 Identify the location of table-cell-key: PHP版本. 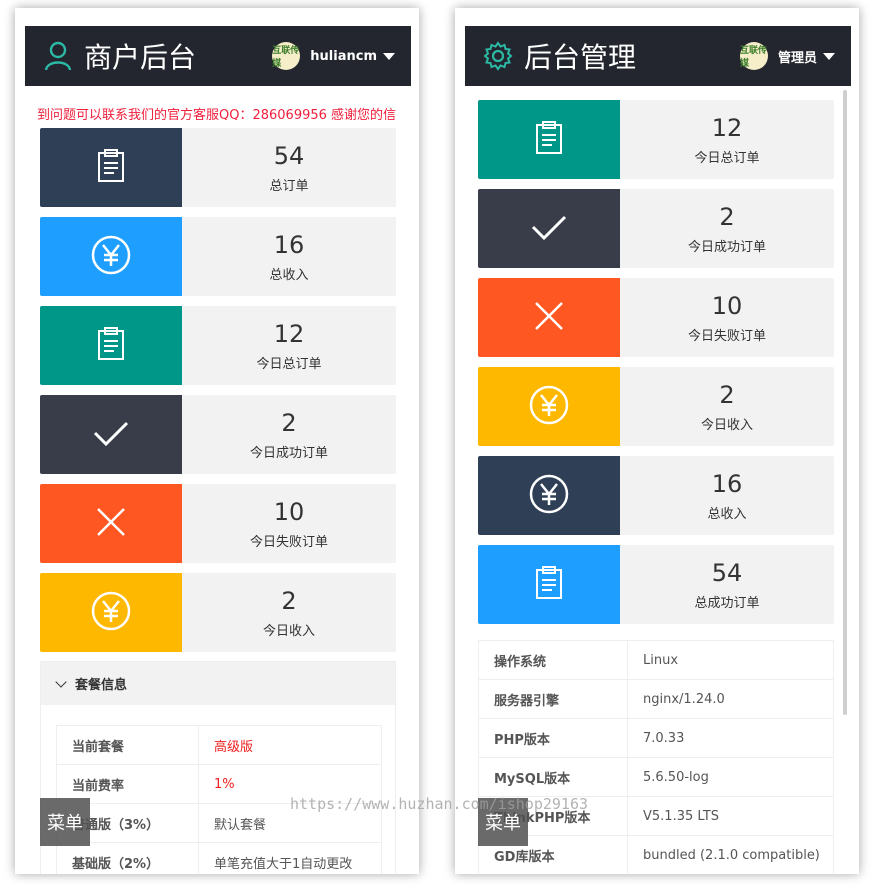
(553, 738).